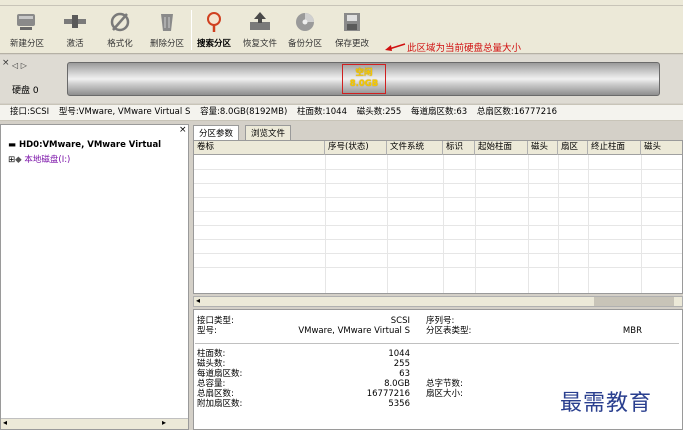  Describe the element at coordinates (322, 112) in the screenshot. I see `info-cylinders: 柱面数:1044` at that location.